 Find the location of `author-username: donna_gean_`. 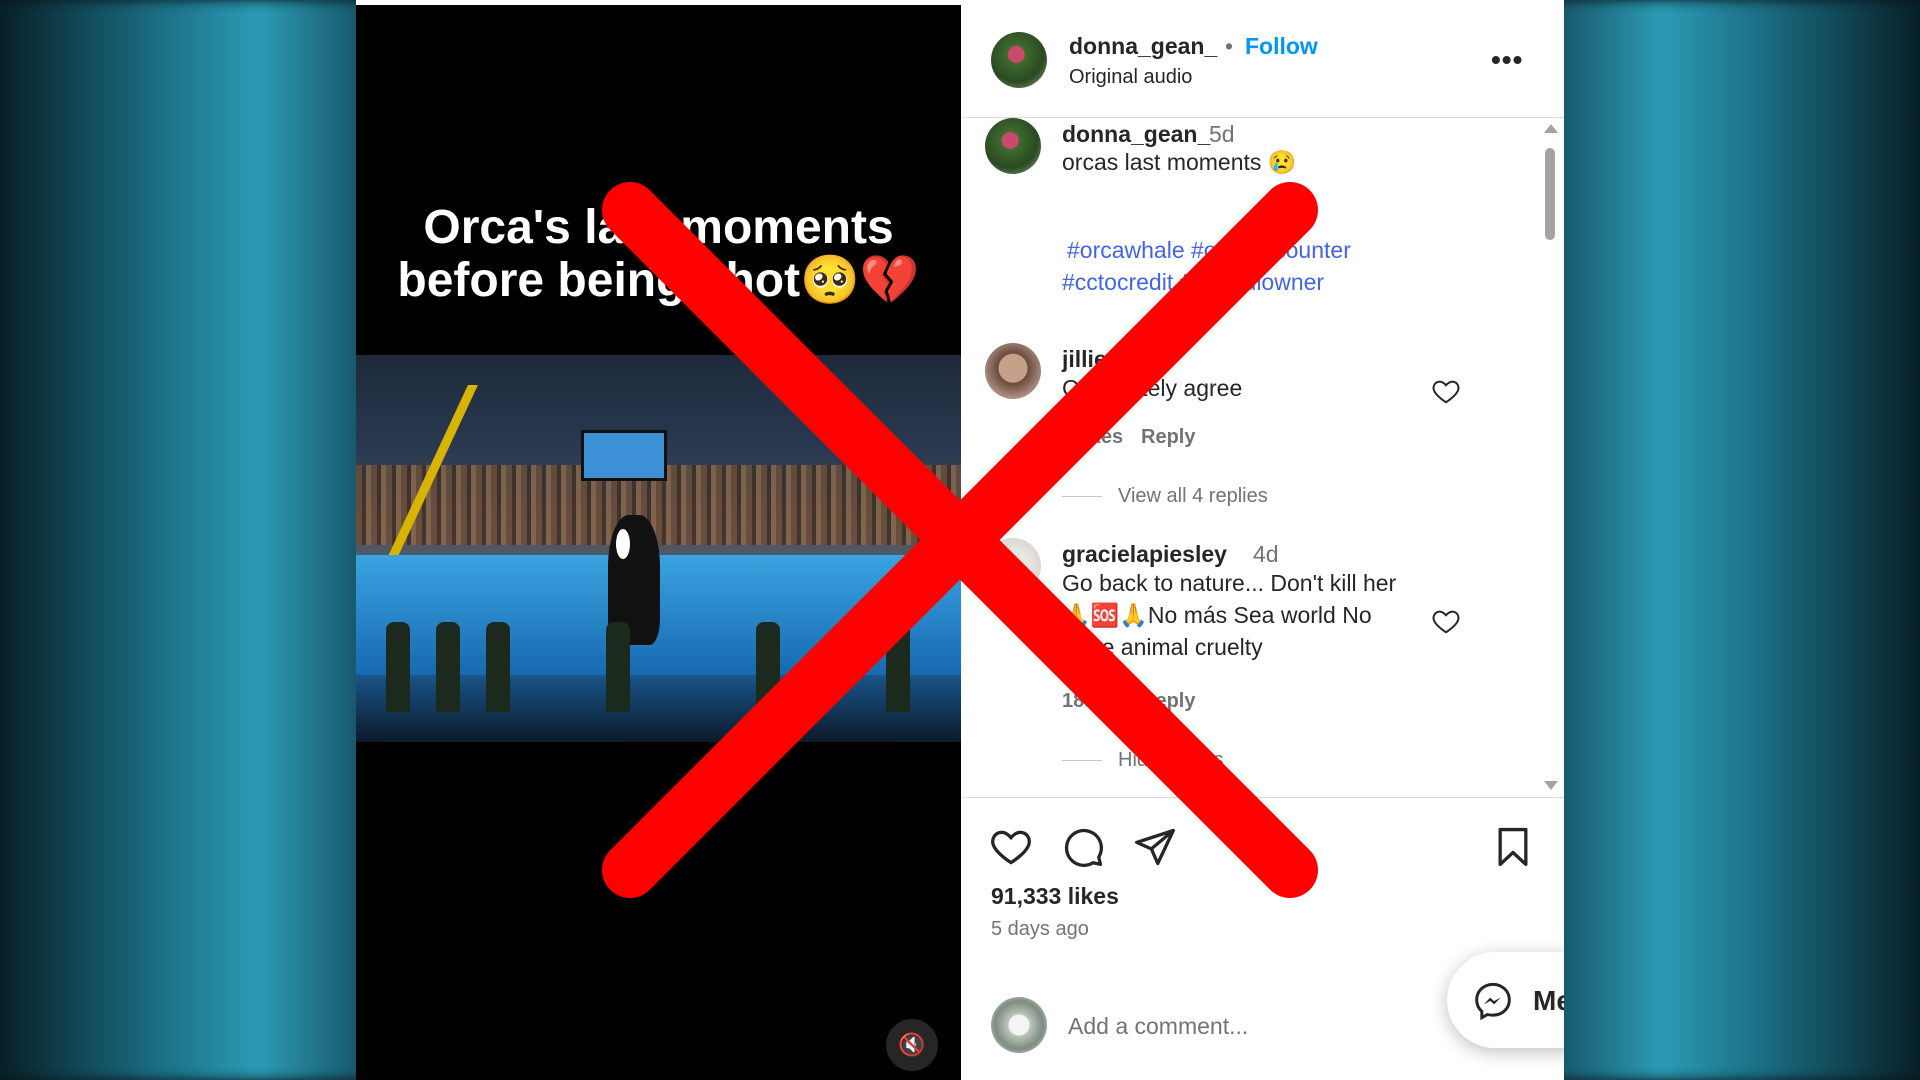

author-username: donna_gean_ is located at coordinates (1143, 46).